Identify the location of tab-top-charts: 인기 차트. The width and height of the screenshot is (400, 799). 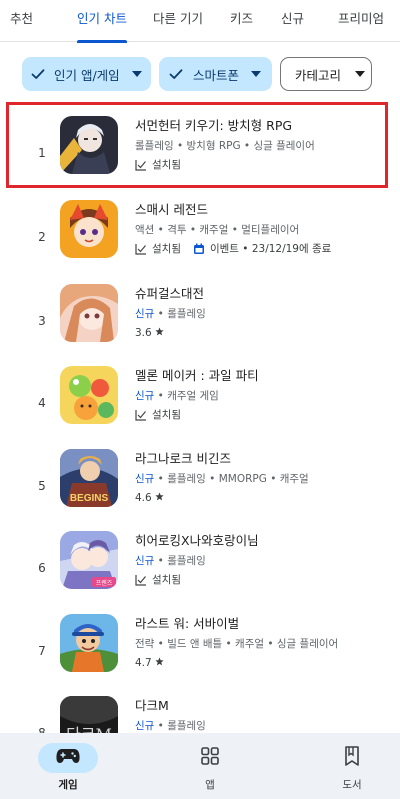
(102, 21).